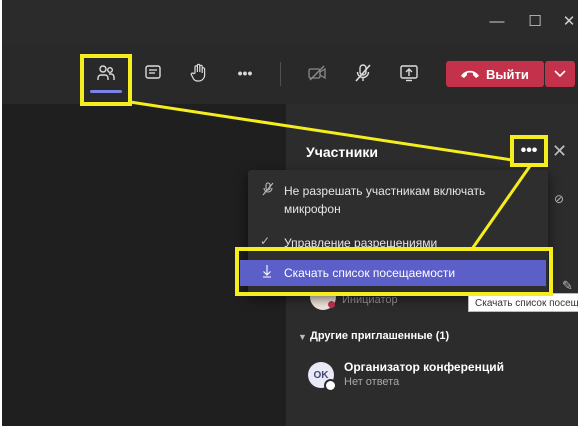 The image size is (580, 426). I want to click on camera-toggle-button, so click(317, 73).